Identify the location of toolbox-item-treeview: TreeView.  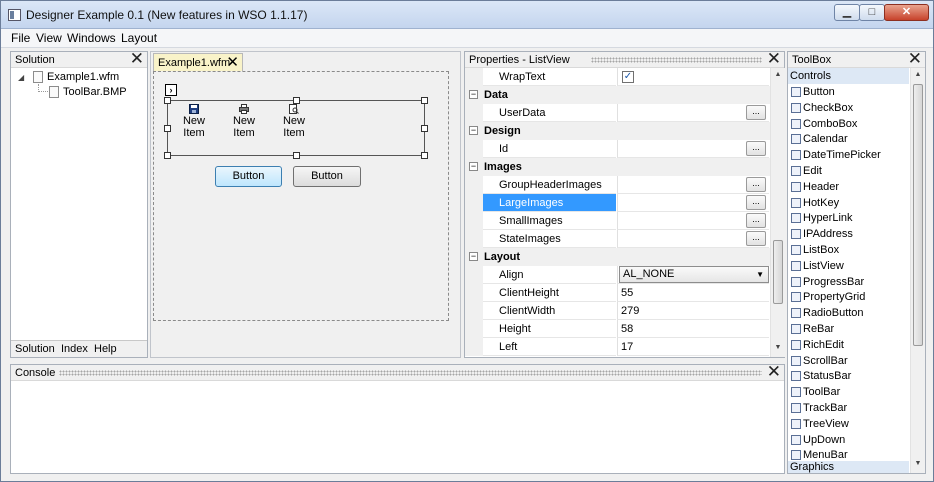
(848, 424).